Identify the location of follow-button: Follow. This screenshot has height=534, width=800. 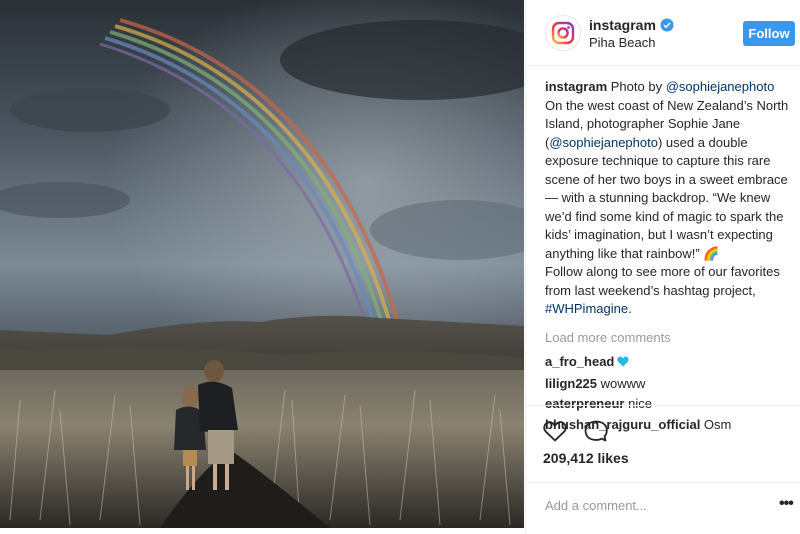
(769, 33).